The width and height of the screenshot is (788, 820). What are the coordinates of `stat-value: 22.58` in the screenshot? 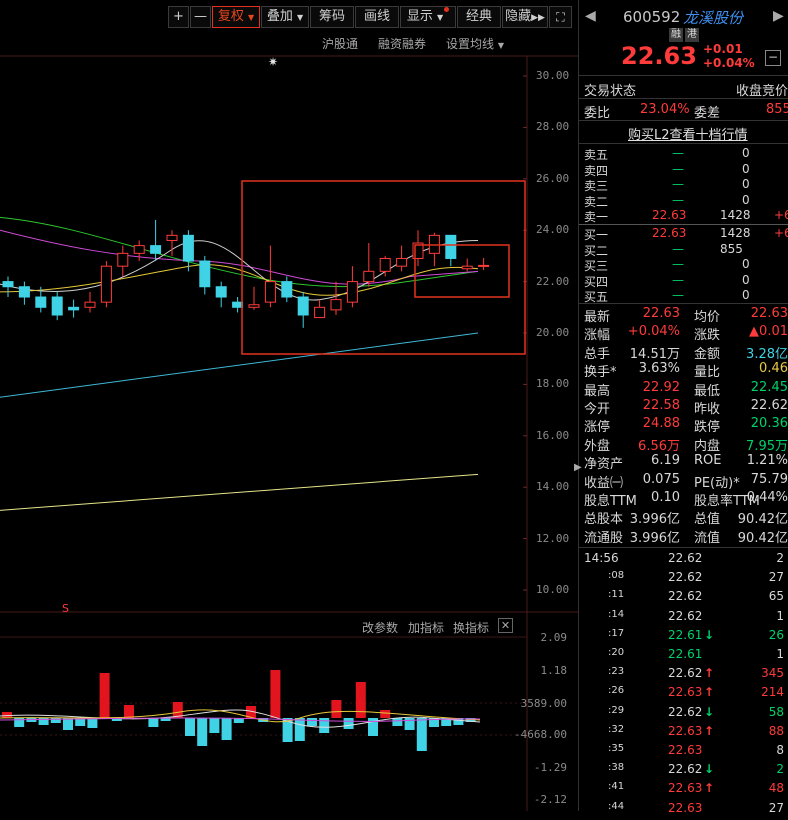 It's located at (661, 405).